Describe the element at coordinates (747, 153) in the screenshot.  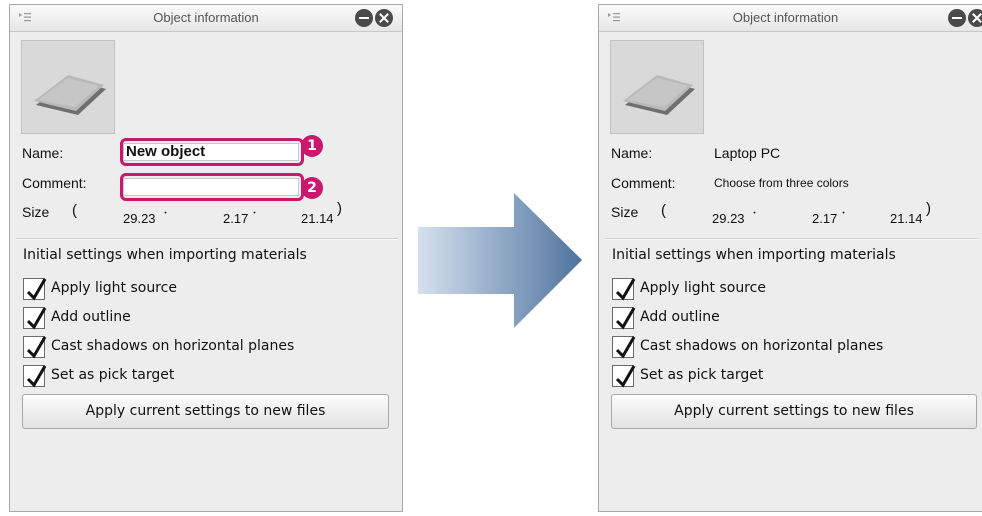
I see `name-value: Laptop PC` at that location.